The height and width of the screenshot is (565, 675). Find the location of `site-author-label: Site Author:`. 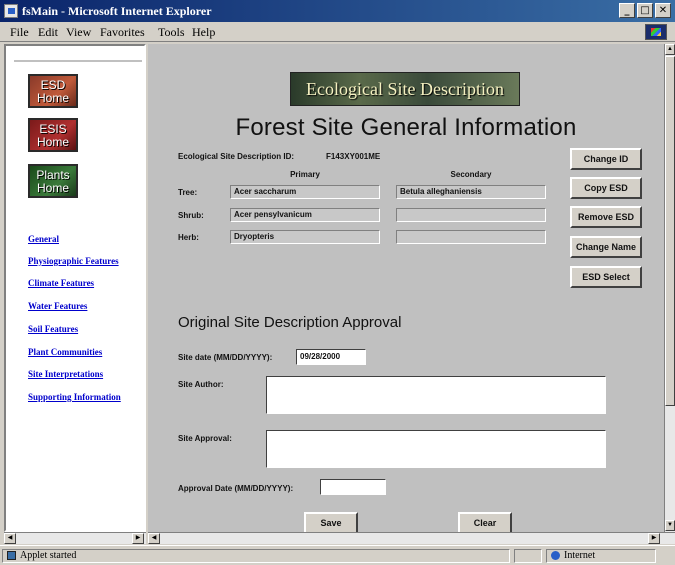

site-author-label: Site Author: is located at coordinates (201, 384).